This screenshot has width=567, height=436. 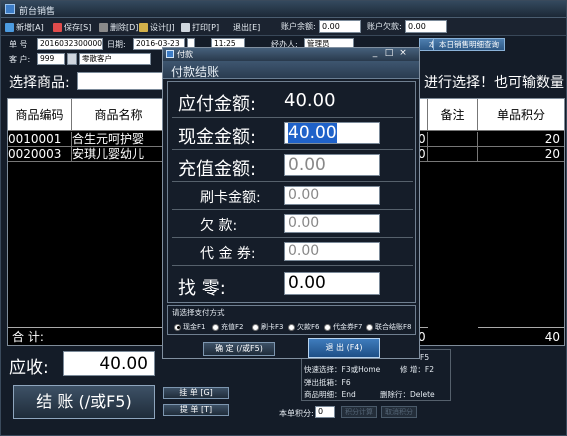 What do you see at coordinates (119, 154) in the screenshot?
I see `table-row-2-name: 安琪儿婴幼儿` at bounding box center [119, 154].